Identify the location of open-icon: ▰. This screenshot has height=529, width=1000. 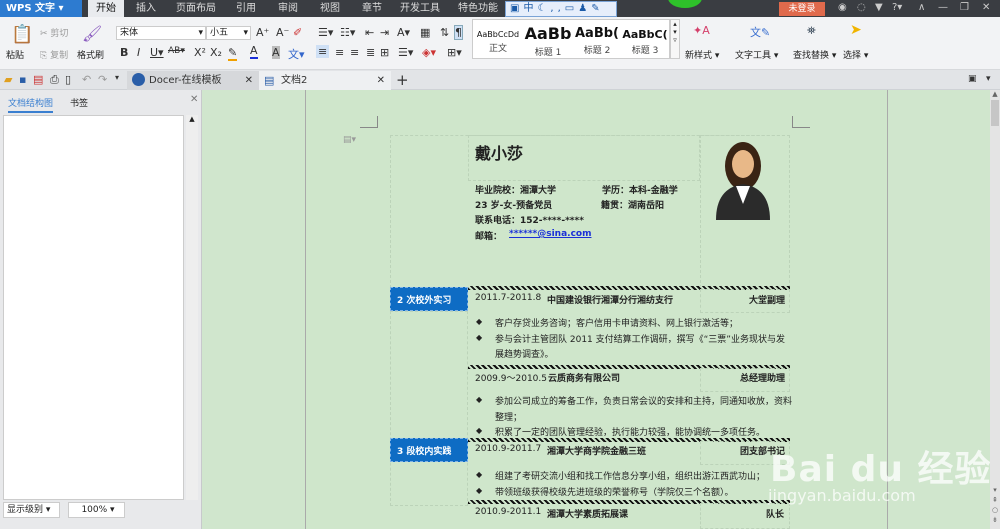
(8, 79).